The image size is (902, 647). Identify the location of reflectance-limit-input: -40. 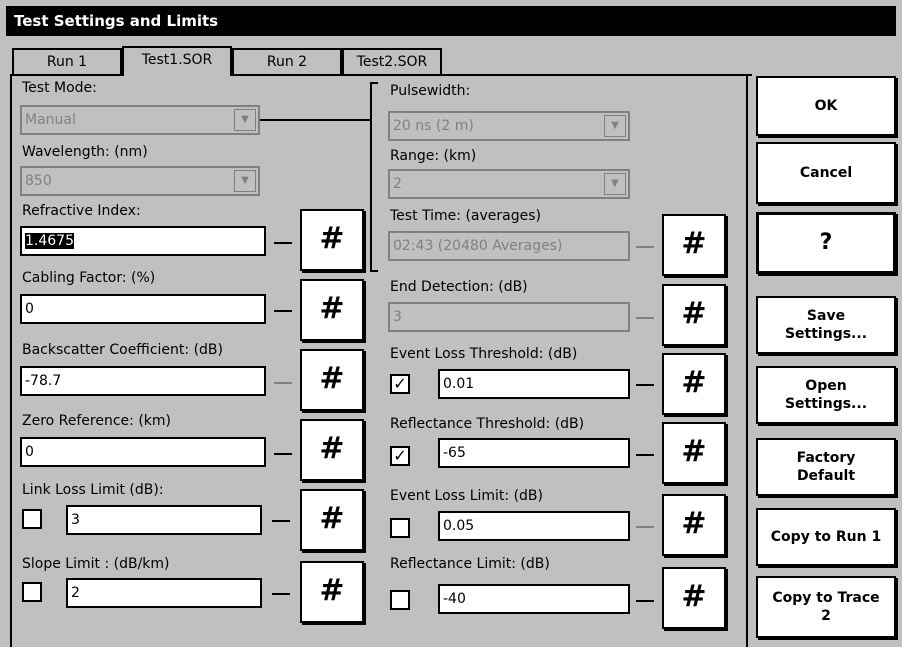
(534, 599).